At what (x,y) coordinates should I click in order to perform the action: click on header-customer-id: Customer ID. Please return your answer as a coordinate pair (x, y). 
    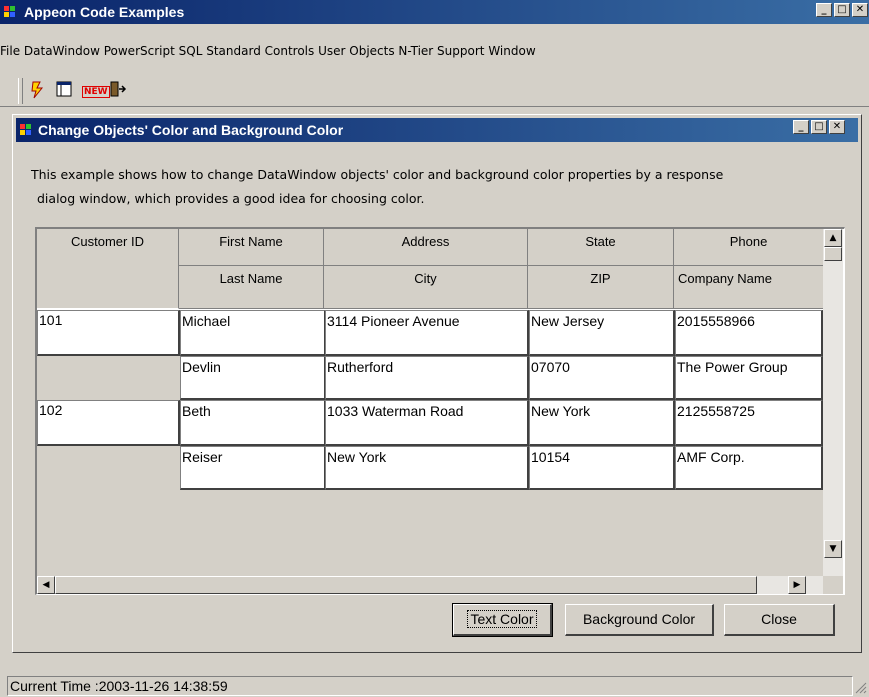
    Looking at the image, I should click on (108, 269).